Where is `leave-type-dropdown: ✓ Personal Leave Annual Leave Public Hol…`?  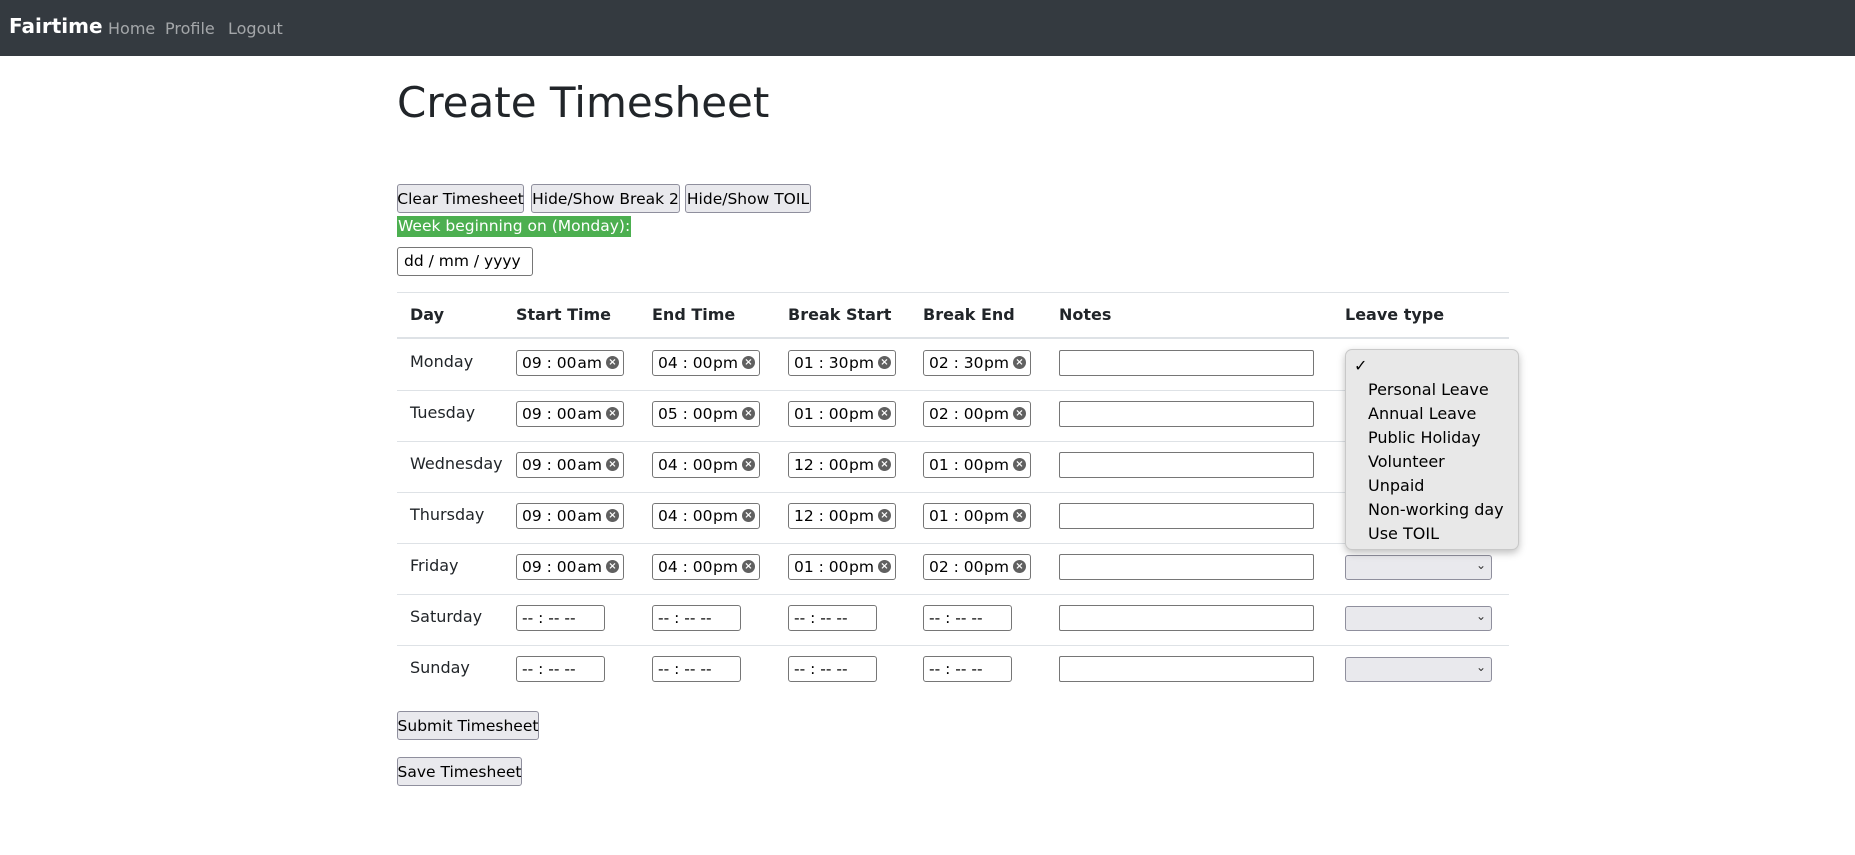
leave-type-dropdown: ✓ Personal Leave Annual Leave Public Hol… is located at coordinates (1432, 449).